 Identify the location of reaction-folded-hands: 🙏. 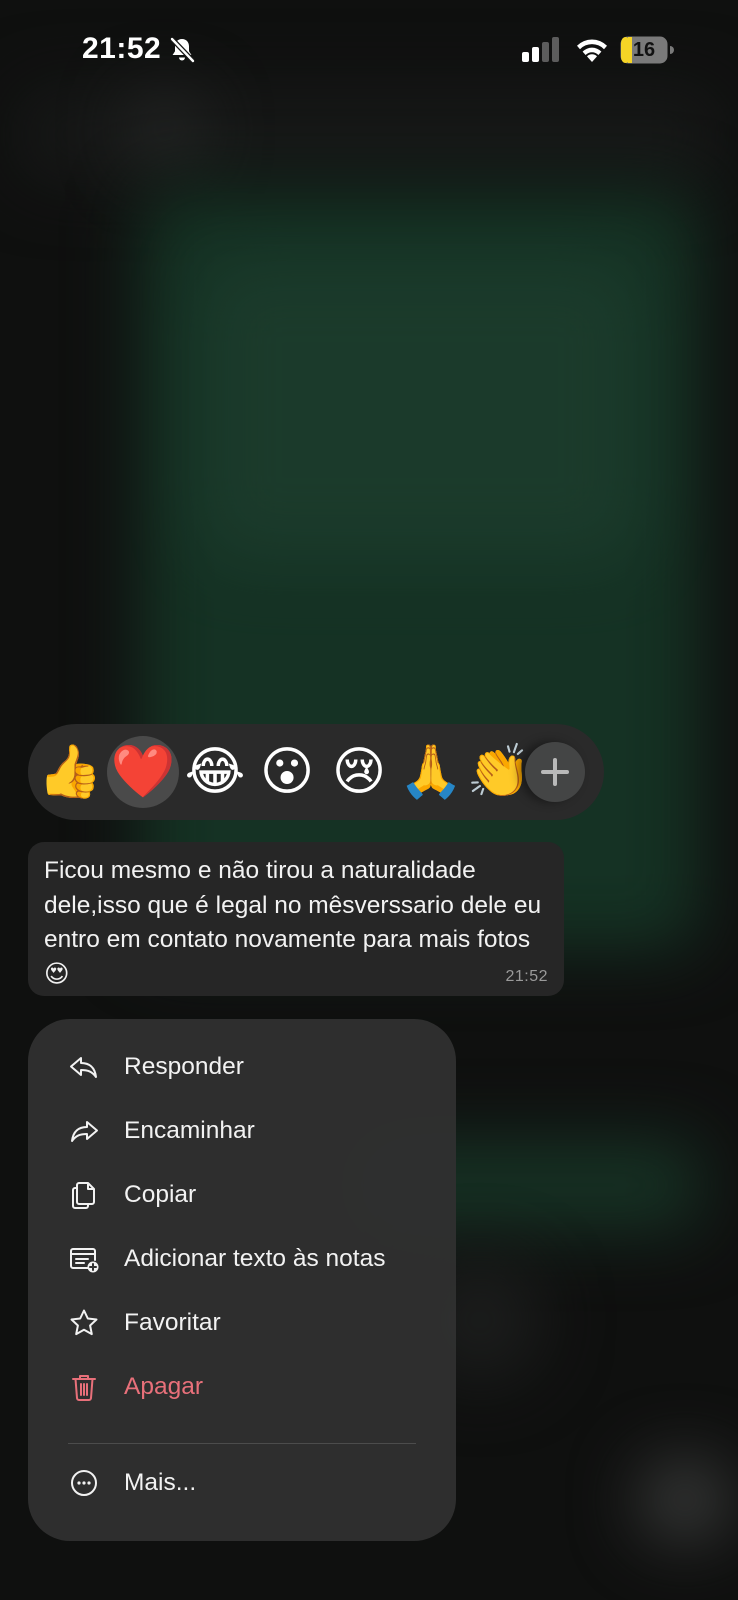
(431, 772).